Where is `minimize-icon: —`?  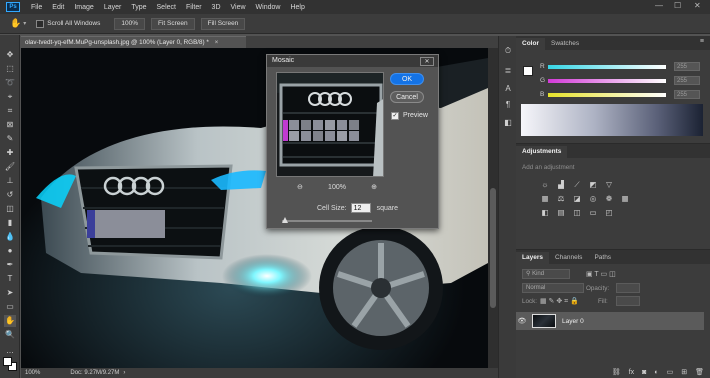
minimize-icon: — is located at coordinates (659, 5).